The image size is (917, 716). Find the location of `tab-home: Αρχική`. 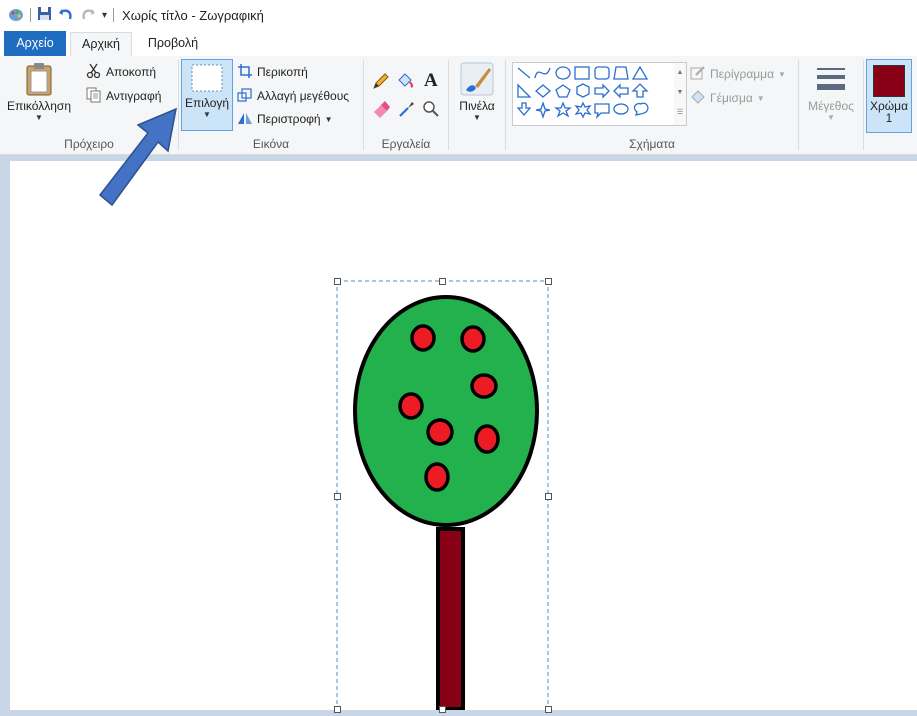

tab-home: Αρχική is located at coordinates (101, 45).